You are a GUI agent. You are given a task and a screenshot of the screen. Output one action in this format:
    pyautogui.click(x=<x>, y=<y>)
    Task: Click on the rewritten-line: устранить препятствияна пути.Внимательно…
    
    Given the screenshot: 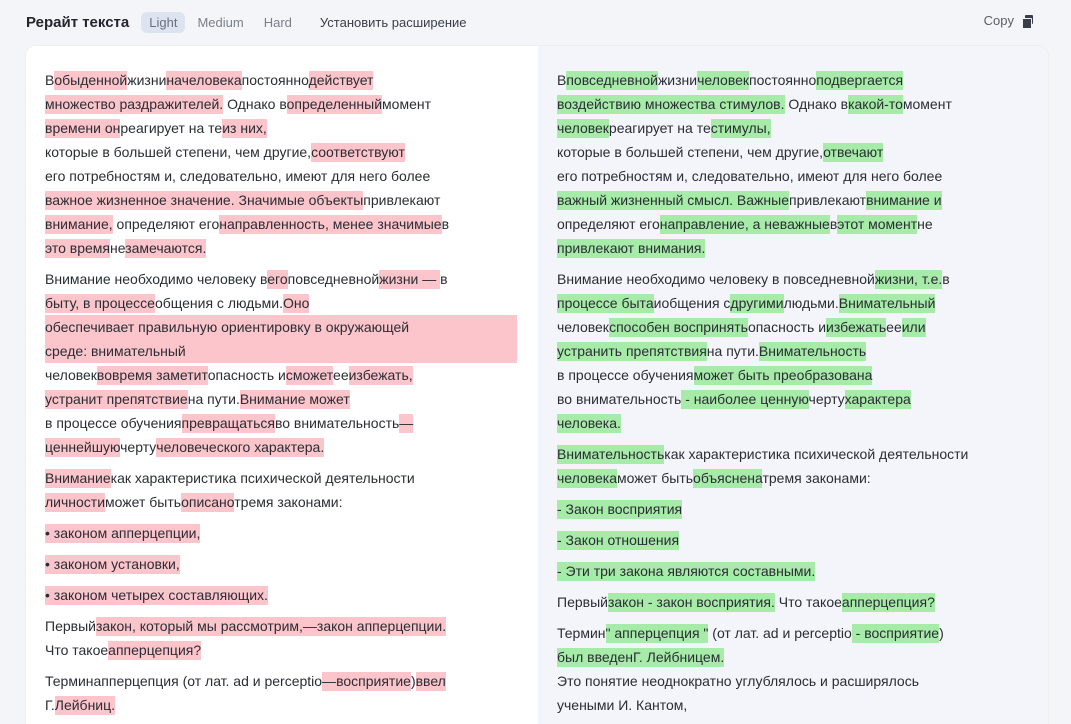 What is the action you would take?
    pyautogui.click(x=802, y=351)
    